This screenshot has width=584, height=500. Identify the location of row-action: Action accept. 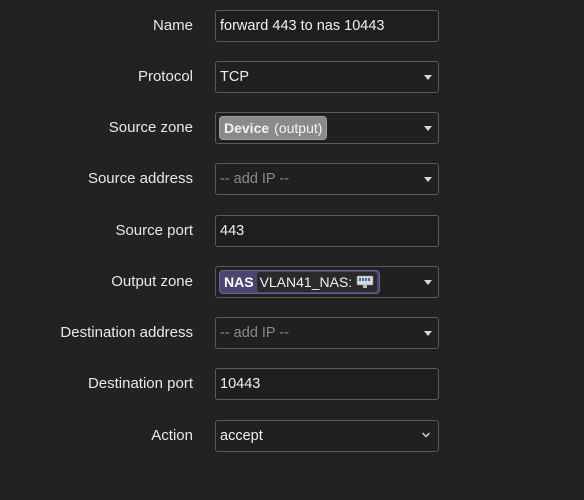
(292, 436).